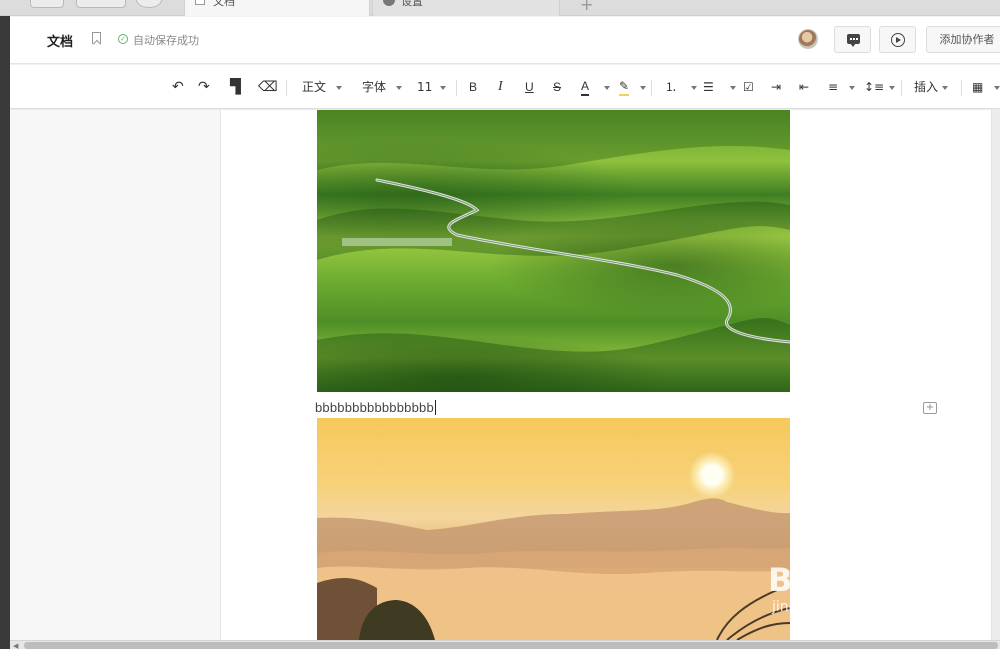 Image resolution: width=1000 pixels, height=649 pixels. I want to click on format-painter-icon: ▜, so click(235, 87).